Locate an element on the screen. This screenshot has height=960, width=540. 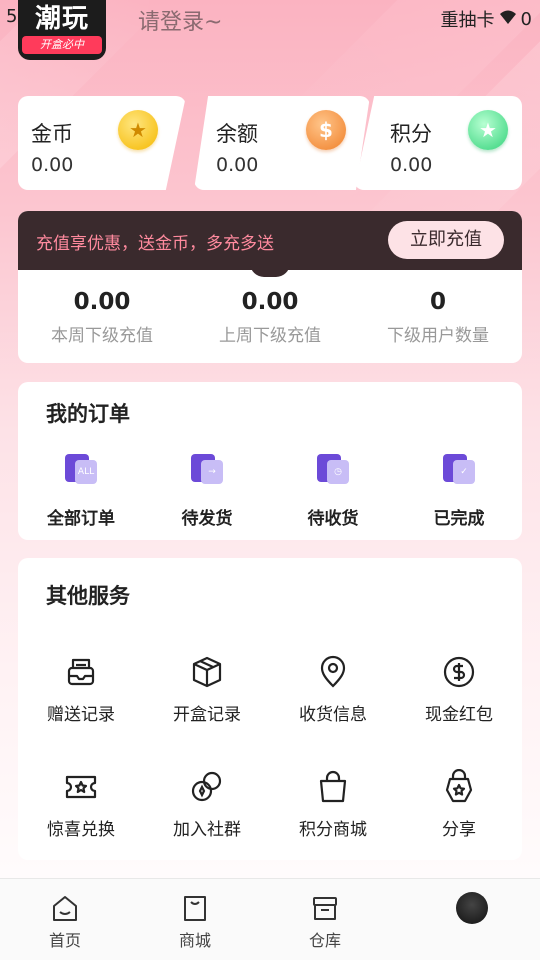
stat-label: 本周下级充值 is located at coordinates (102, 336).